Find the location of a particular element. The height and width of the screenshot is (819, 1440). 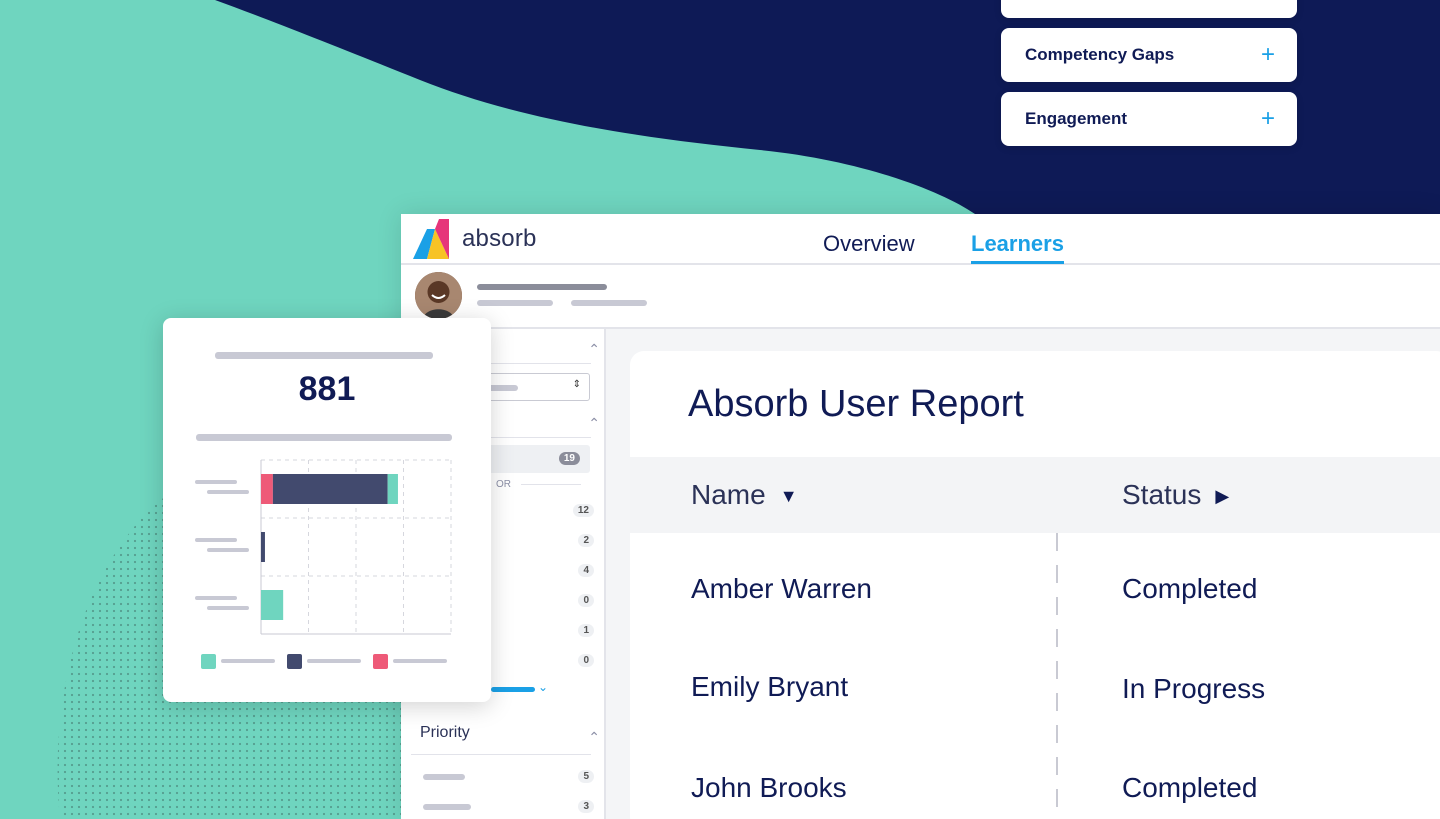

column-divider is located at coordinates (1057, 676).